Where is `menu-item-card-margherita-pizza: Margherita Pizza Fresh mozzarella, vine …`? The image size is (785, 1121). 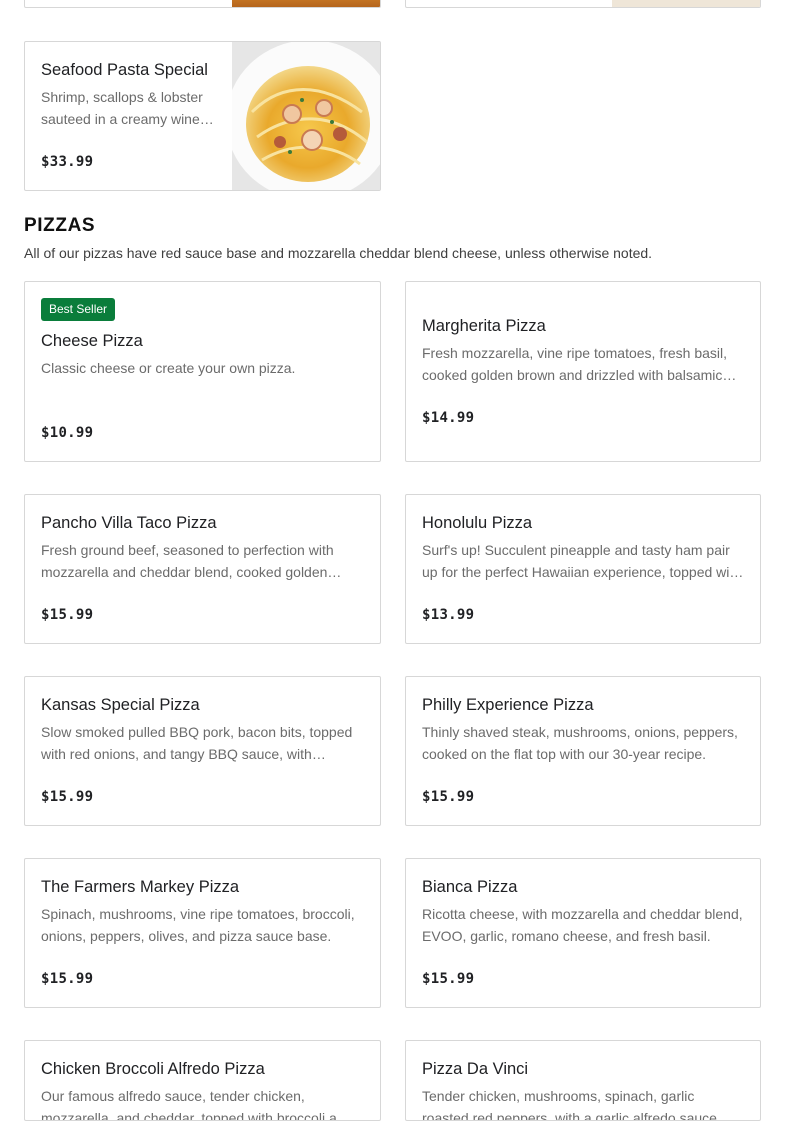
menu-item-card-margherita-pizza: Margherita Pizza Fresh mozzarella, vine … is located at coordinates (583, 371).